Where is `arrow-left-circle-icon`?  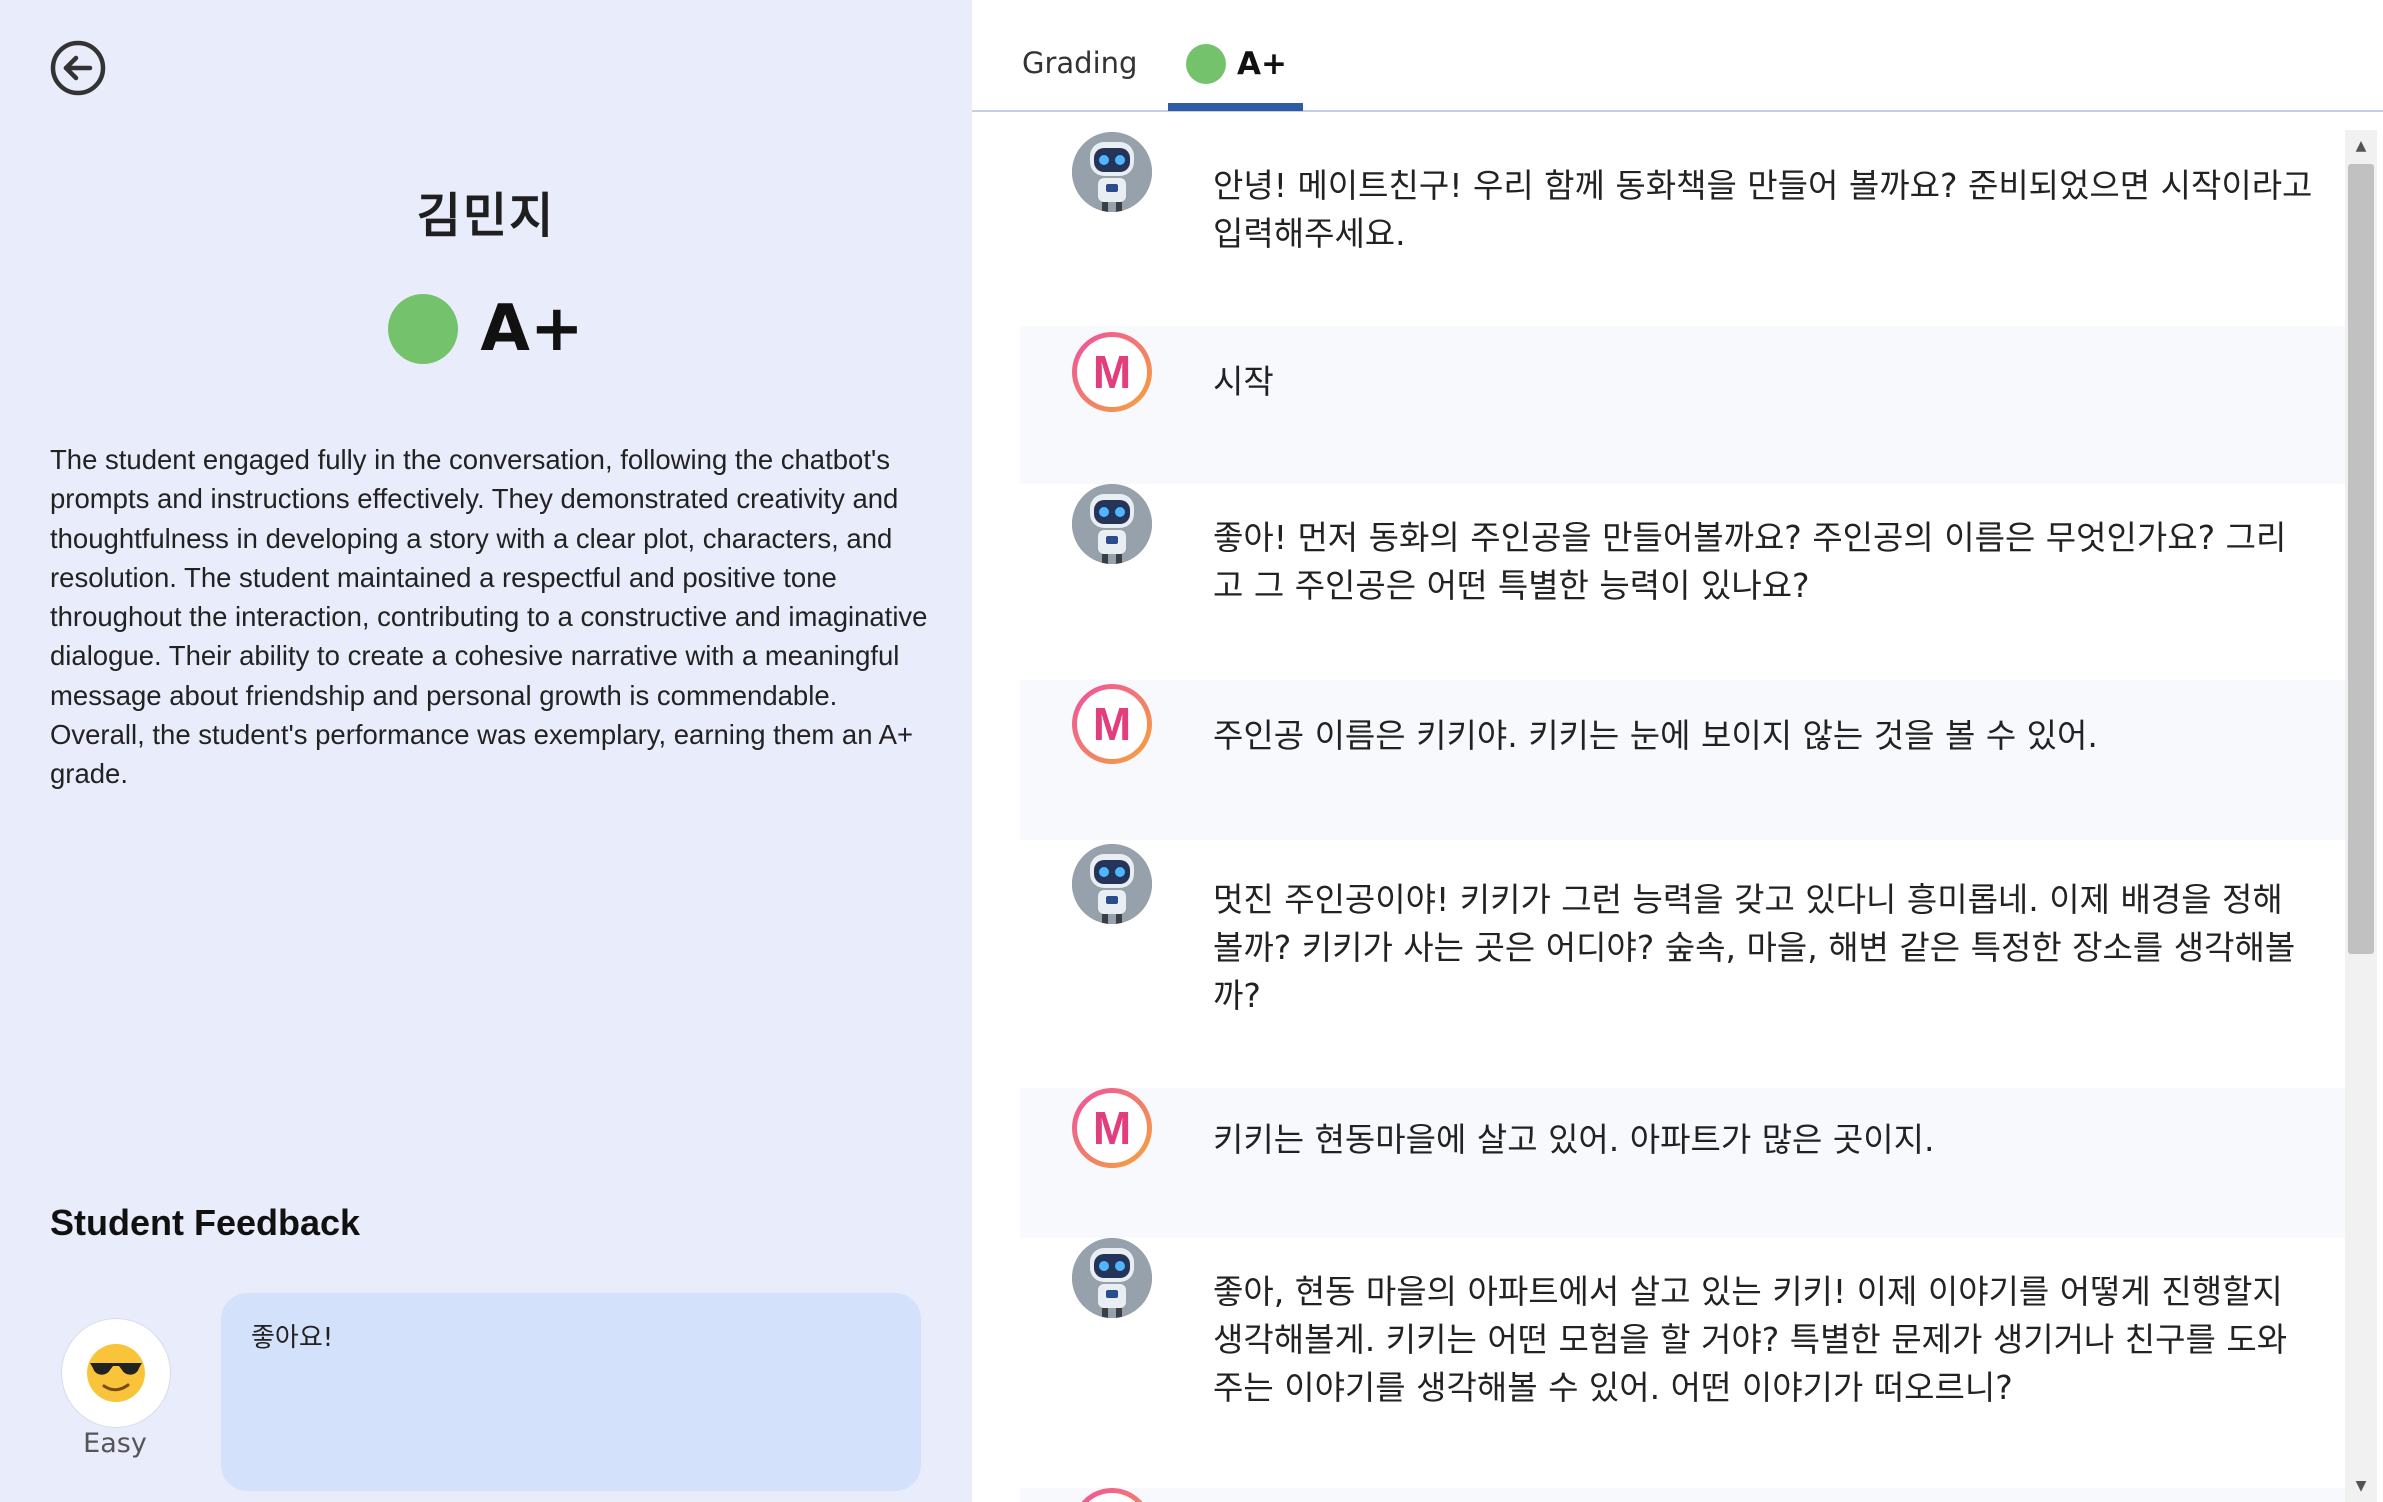 arrow-left-circle-icon is located at coordinates (78, 68).